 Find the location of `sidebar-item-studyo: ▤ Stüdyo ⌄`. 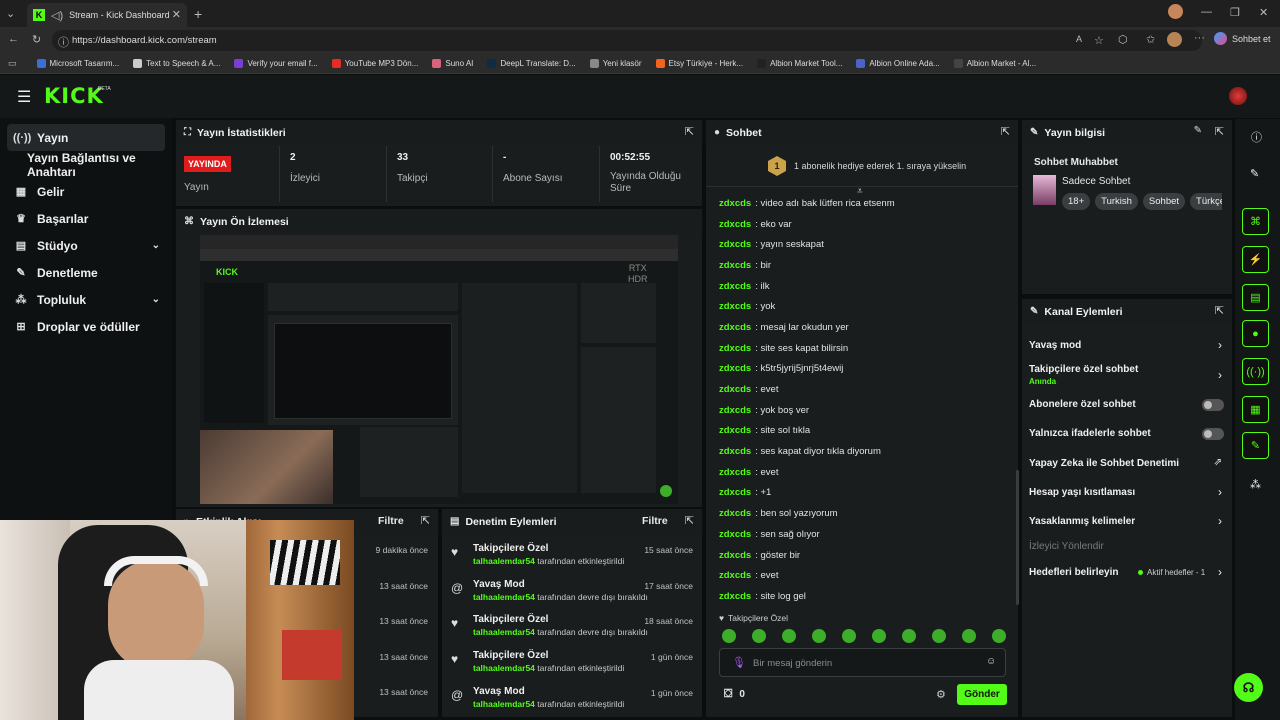

sidebar-item-studyo: ▤ Stüdyo ⌄ is located at coordinates (86, 245).